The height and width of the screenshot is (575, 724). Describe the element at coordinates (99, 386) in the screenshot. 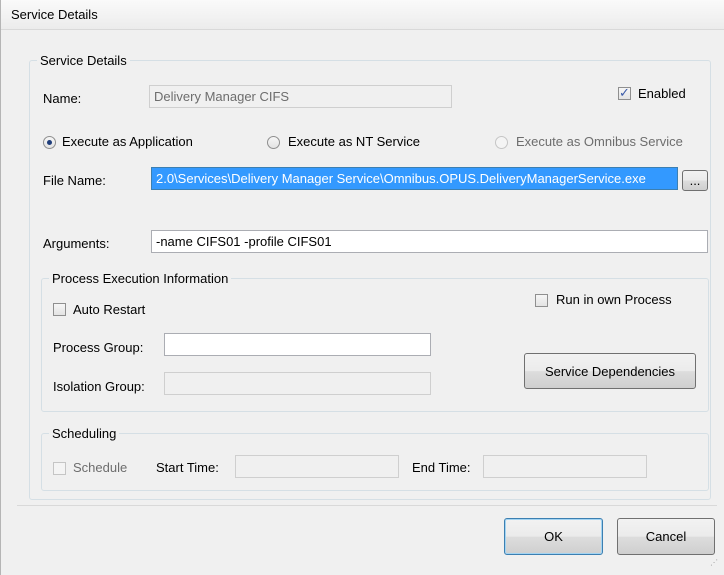

I see `isolation-group-label: Isolation Group:` at that location.